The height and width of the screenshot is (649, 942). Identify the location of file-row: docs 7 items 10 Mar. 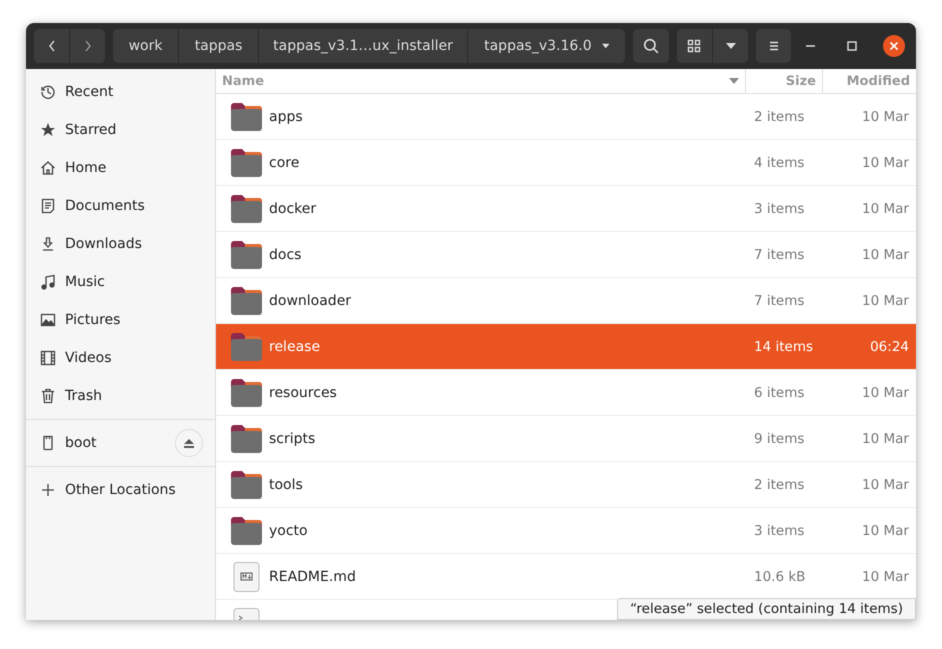
(566, 255).